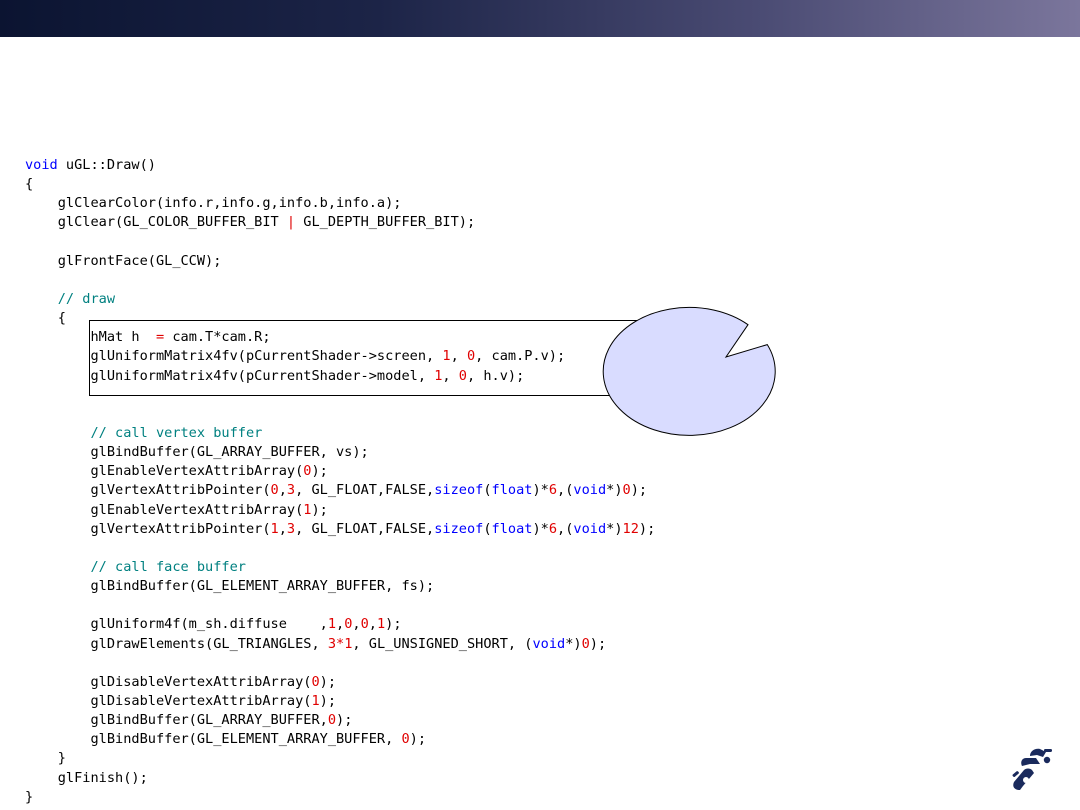 The image size is (1080, 810). Describe the element at coordinates (291, 222) in the screenshot. I see `code-token: |` at that location.